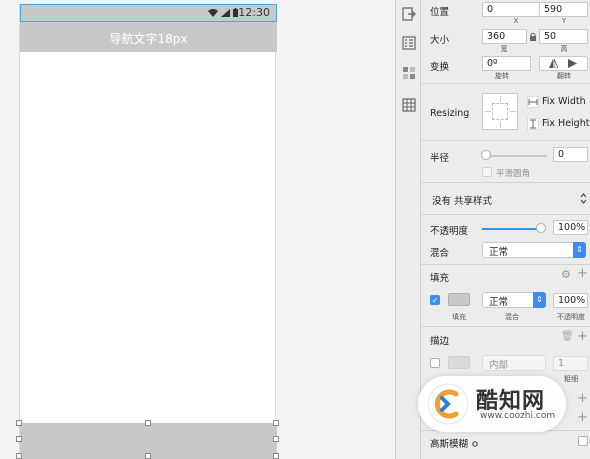  What do you see at coordinates (409, 73) in the screenshot?
I see `components-grid-icon` at bounding box center [409, 73].